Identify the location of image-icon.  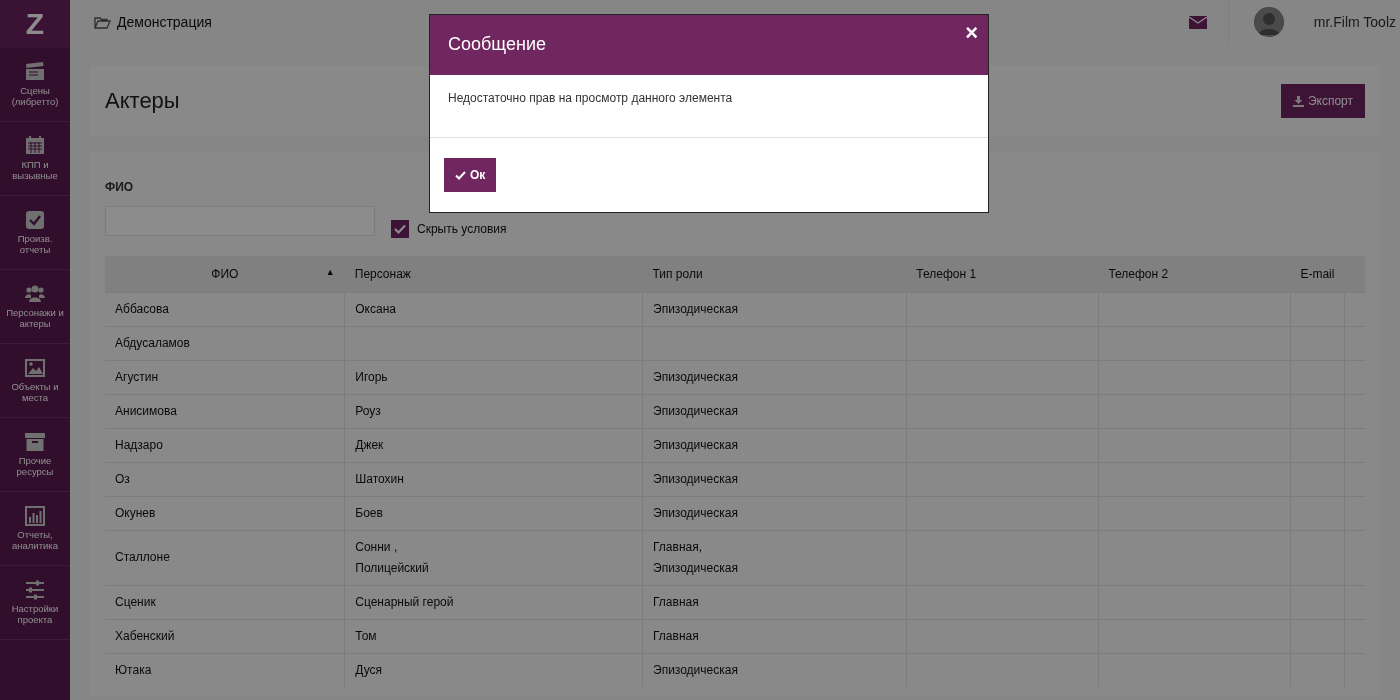
(35, 367).